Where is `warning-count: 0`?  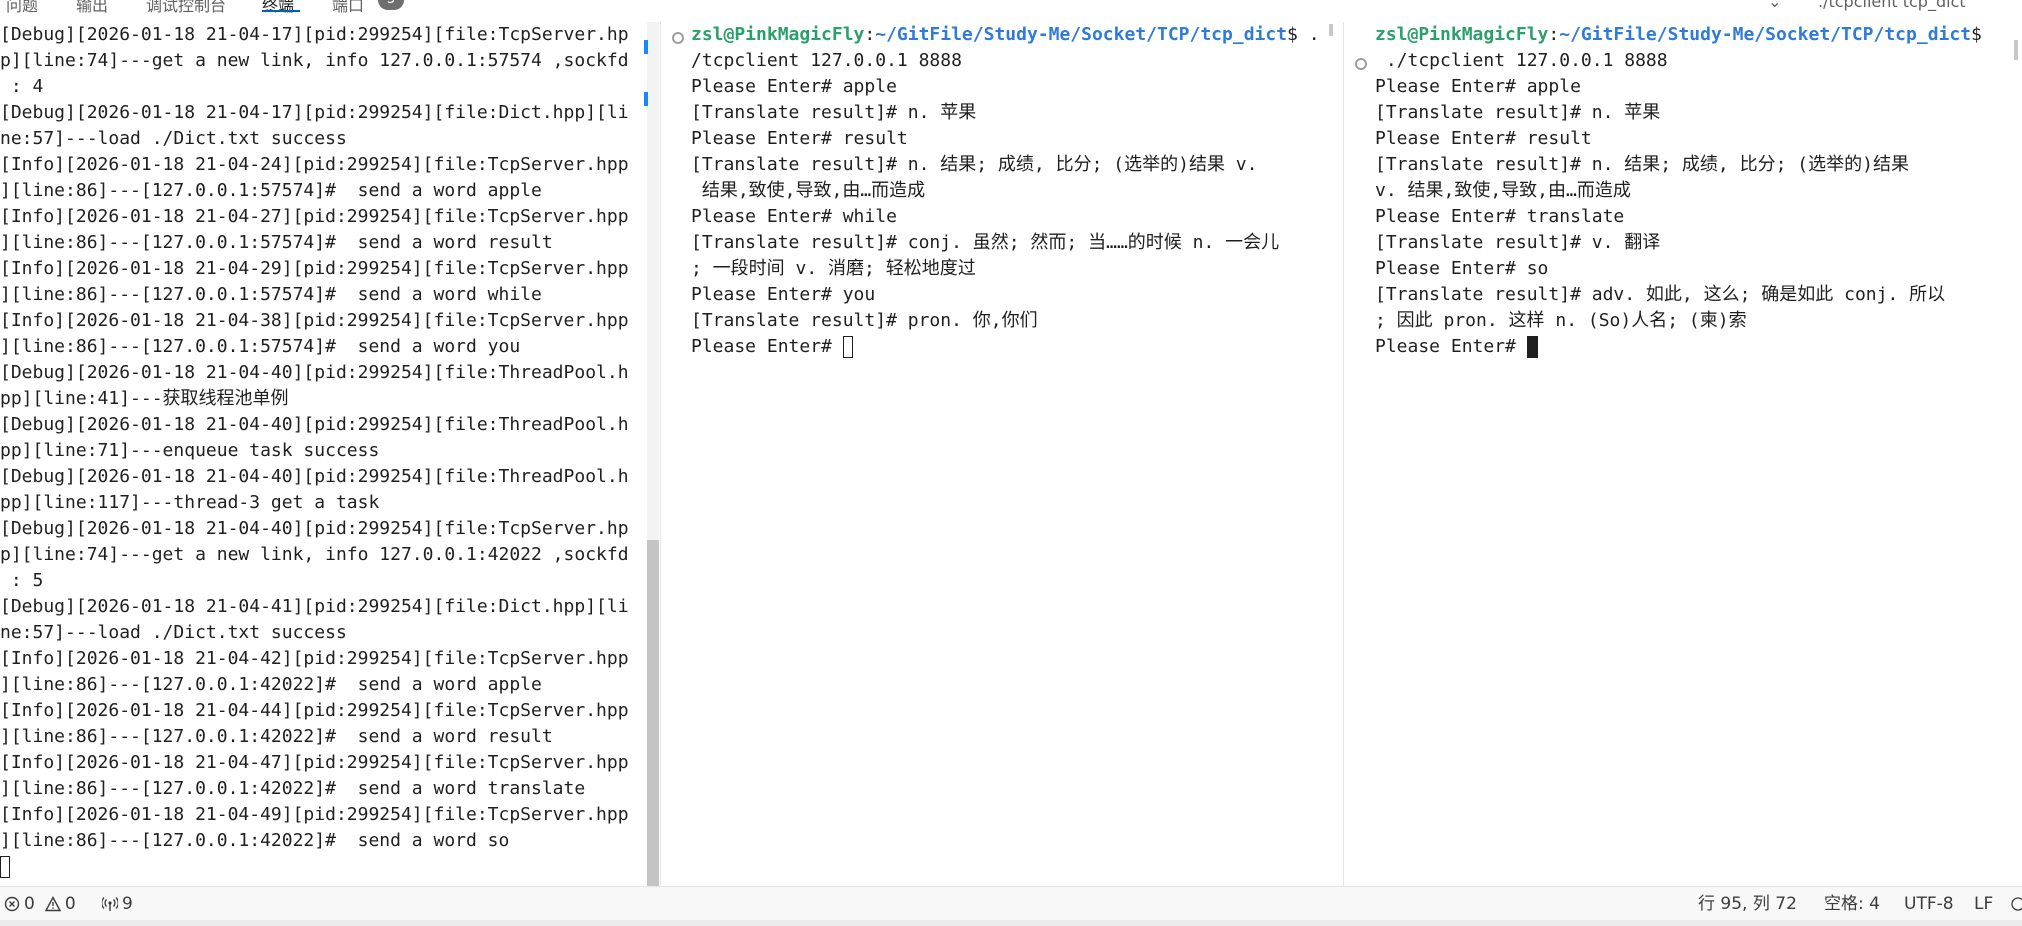
warning-count: 0 is located at coordinates (70, 904).